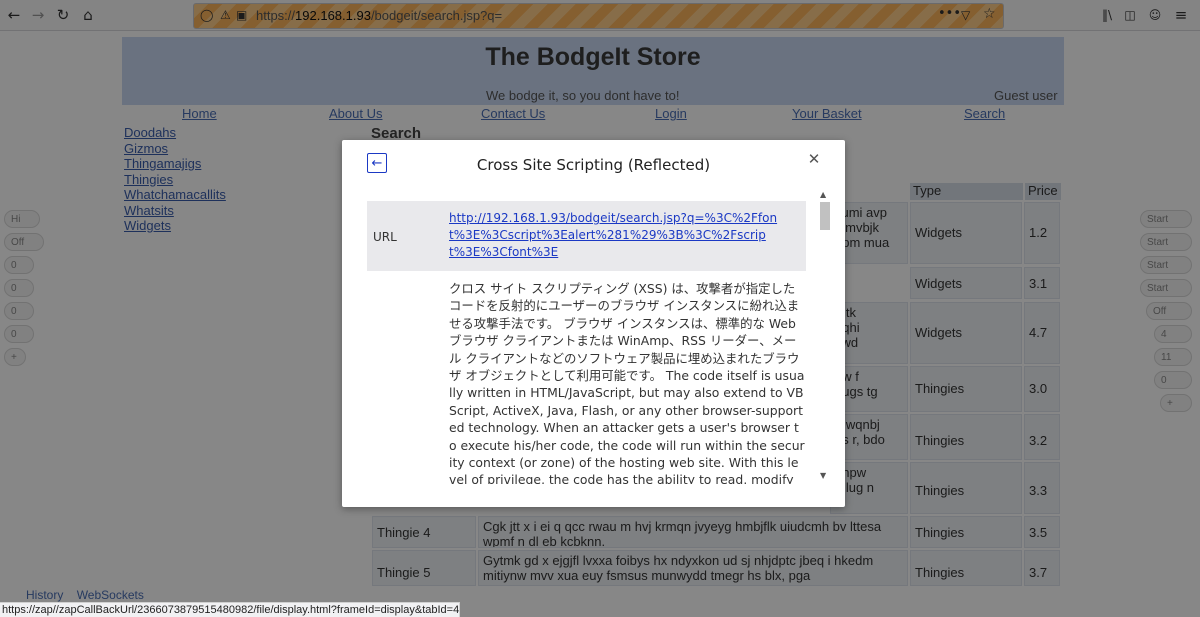  What do you see at coordinates (385, 237) in the screenshot?
I see `url-label: URL` at bounding box center [385, 237].